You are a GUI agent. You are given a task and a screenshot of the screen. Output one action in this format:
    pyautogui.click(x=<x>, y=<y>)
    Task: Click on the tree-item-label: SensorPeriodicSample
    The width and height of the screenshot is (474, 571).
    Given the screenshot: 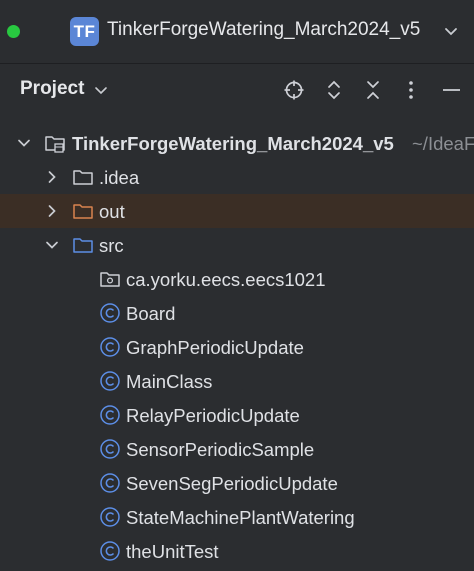 What is the action you would take?
    pyautogui.click(x=220, y=449)
    